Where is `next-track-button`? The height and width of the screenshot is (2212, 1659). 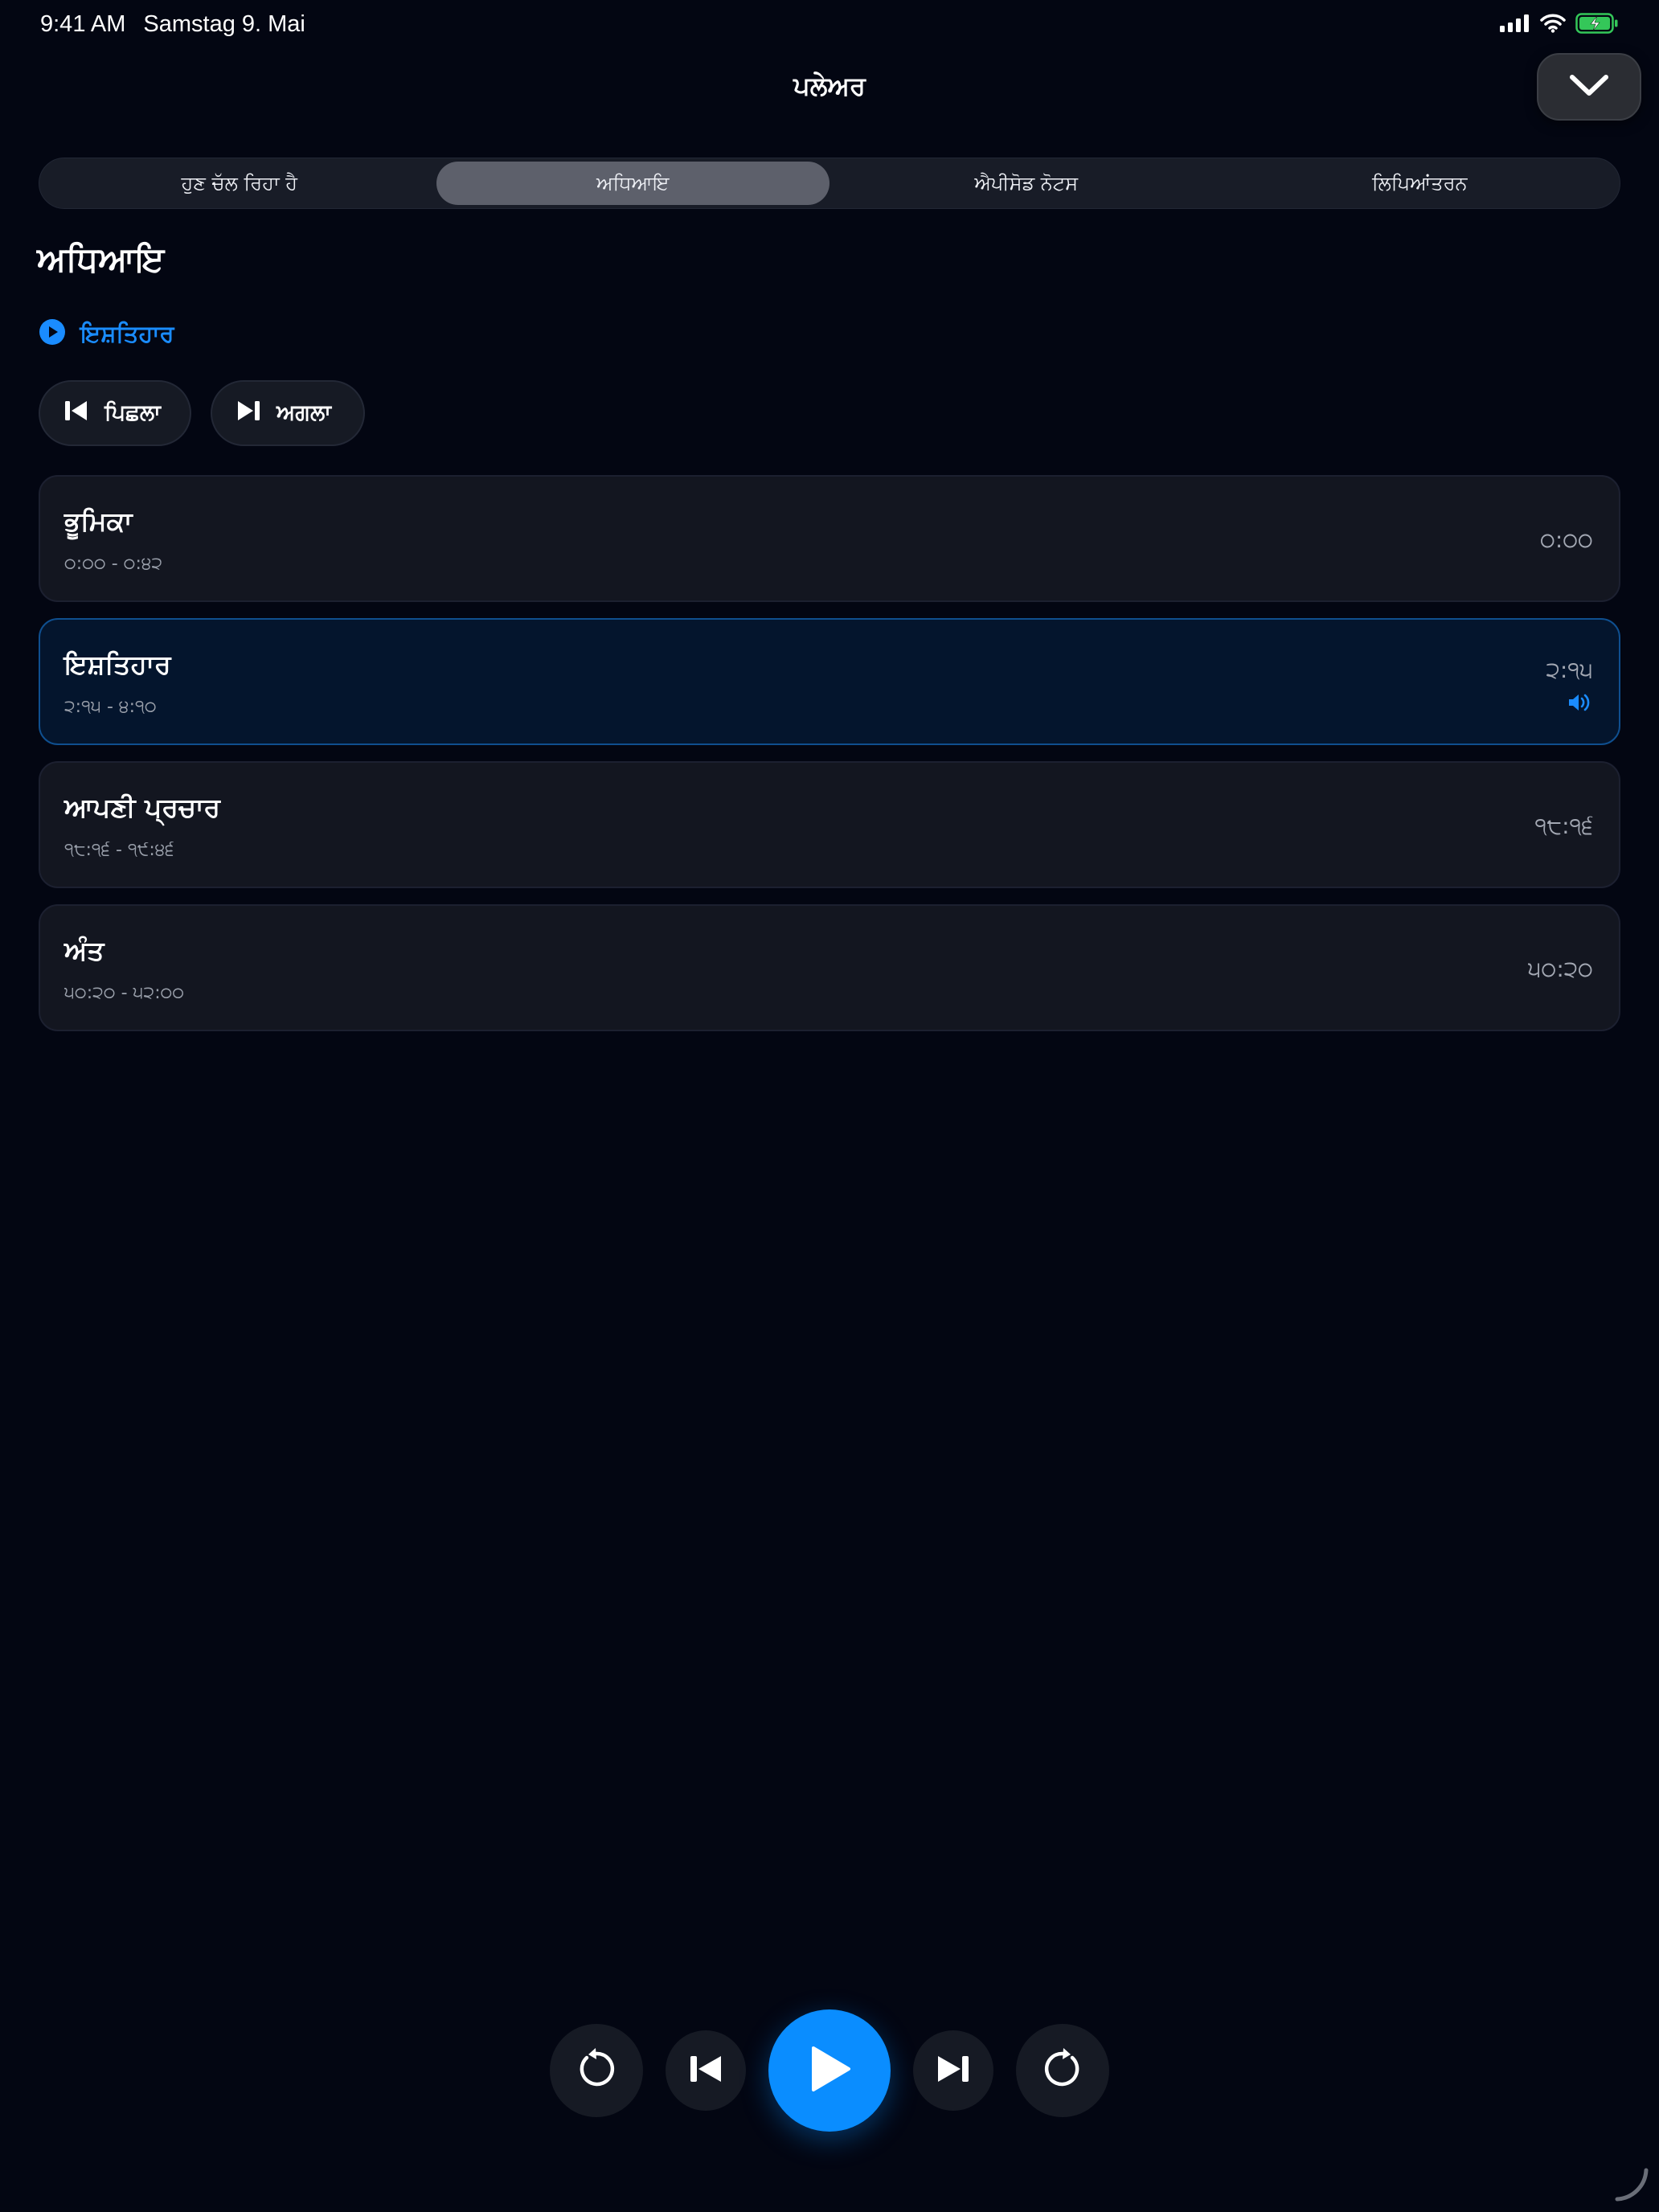 next-track-button is located at coordinates (953, 2070).